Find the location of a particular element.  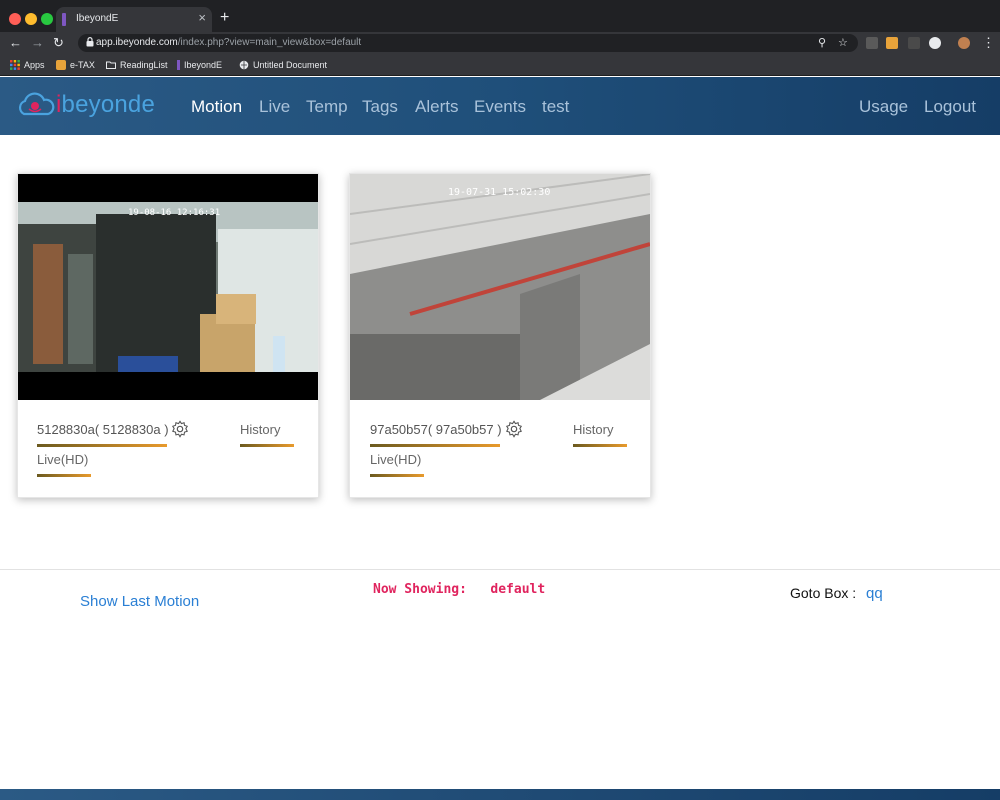

new-tab-button: + is located at coordinates (224, 18).